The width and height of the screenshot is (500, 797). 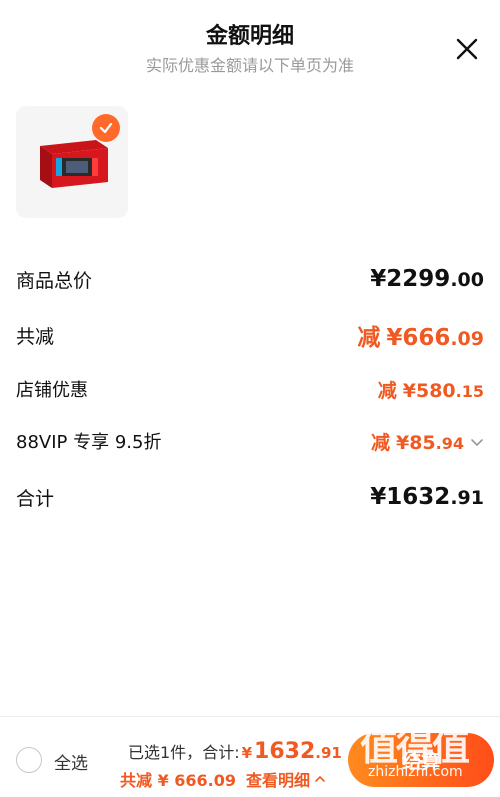 What do you see at coordinates (285, 751) in the screenshot?
I see `total-int: 1632` at bounding box center [285, 751].